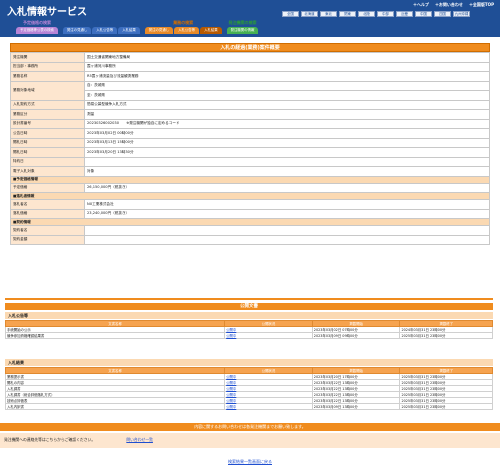 The width and height of the screenshot is (500, 474). Describe the element at coordinates (250, 142) in the screenshot. I see `detail-row: 開札日時 2023年03月13日 15時00分` at that location.